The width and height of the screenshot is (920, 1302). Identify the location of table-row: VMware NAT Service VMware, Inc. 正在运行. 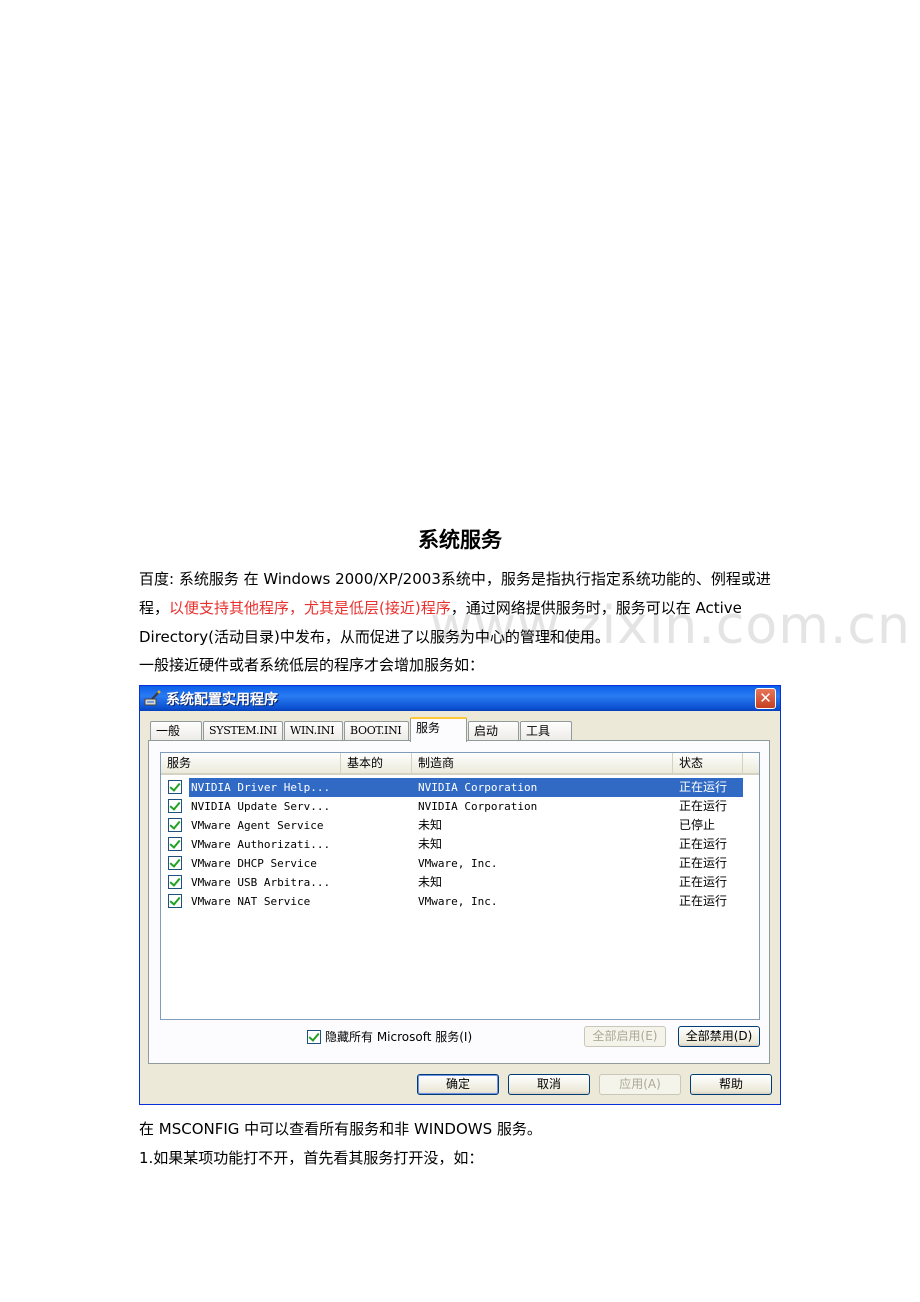
(460, 901).